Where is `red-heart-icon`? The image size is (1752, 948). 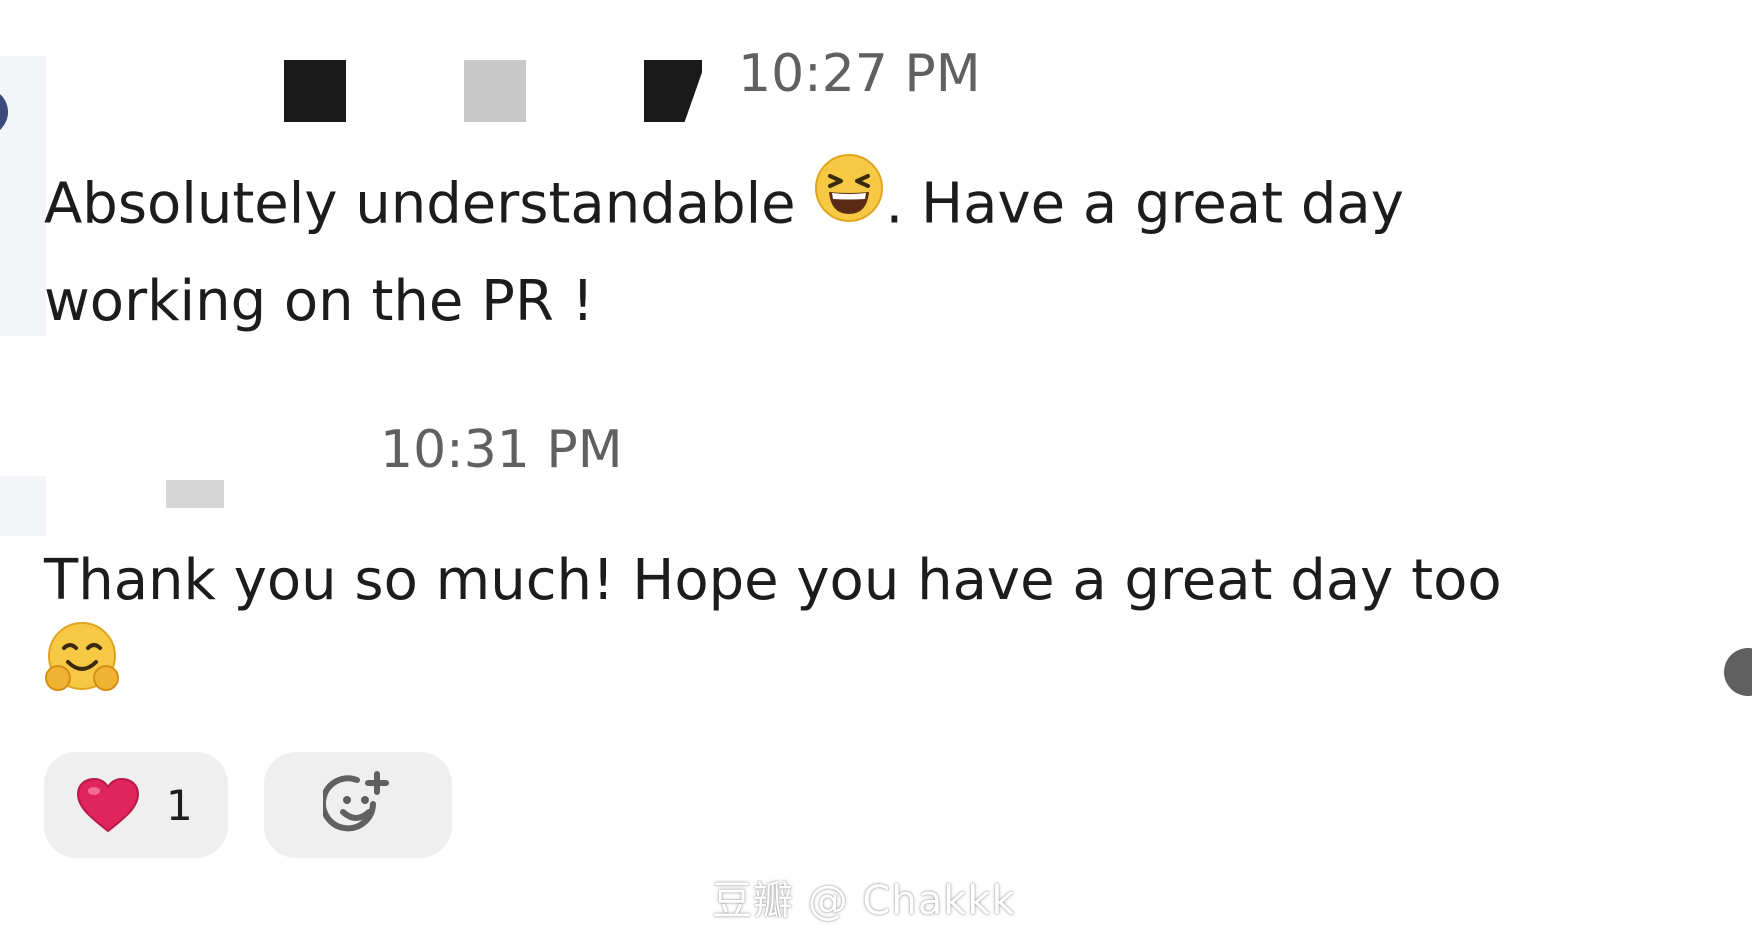
red-heart-icon is located at coordinates (108, 805).